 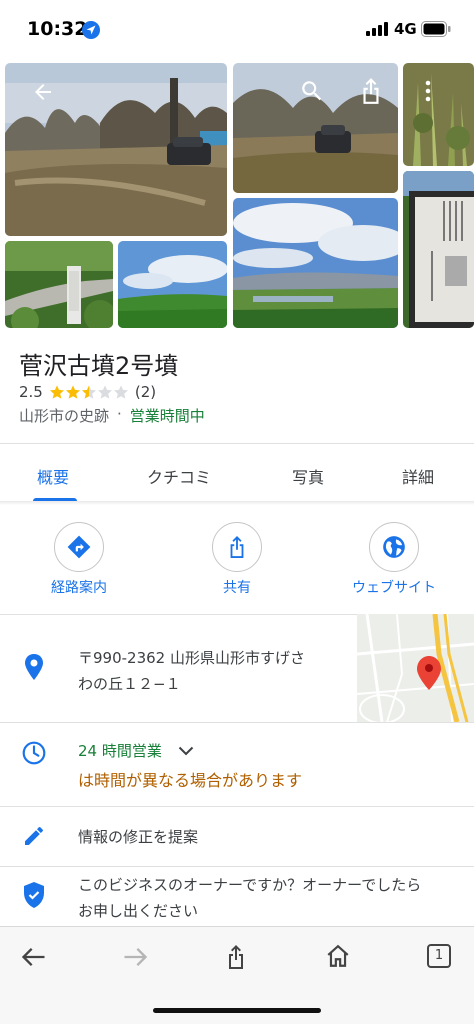 I want to click on share-button: 共有, so click(x=237, y=559).